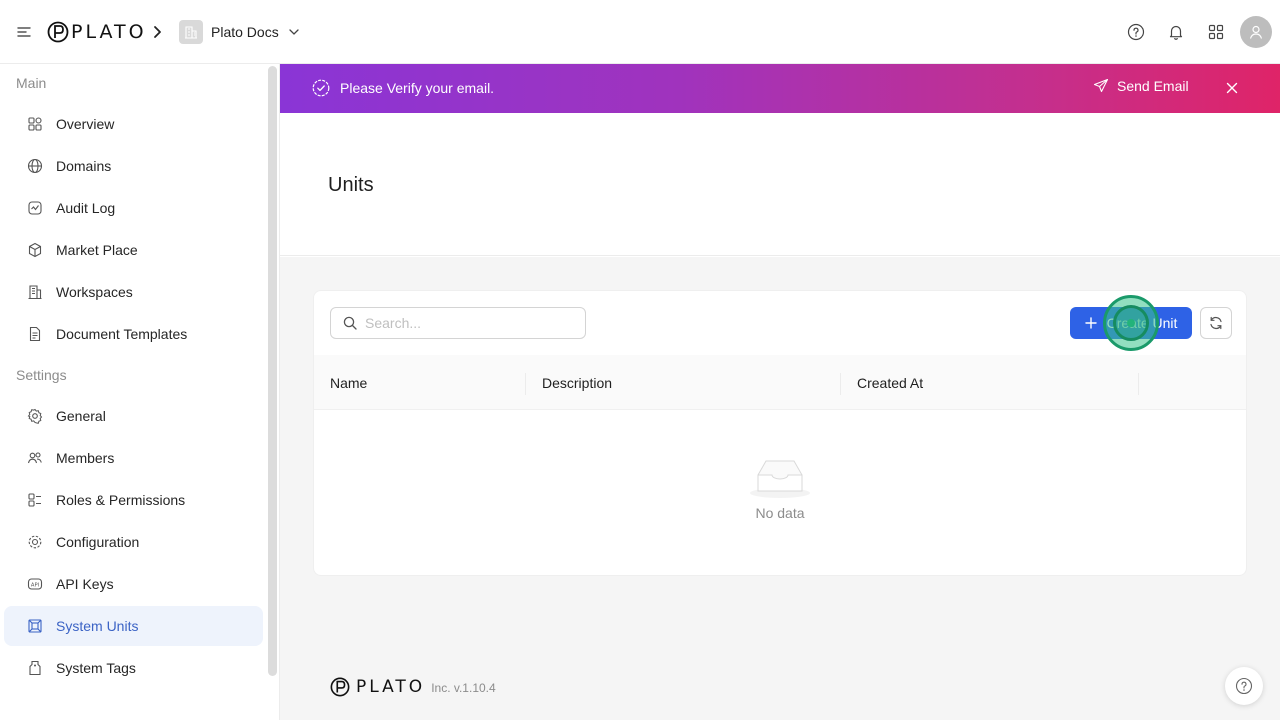 The image size is (1280, 720). I want to click on sidebar-item-label: Document Templates, so click(122, 334).